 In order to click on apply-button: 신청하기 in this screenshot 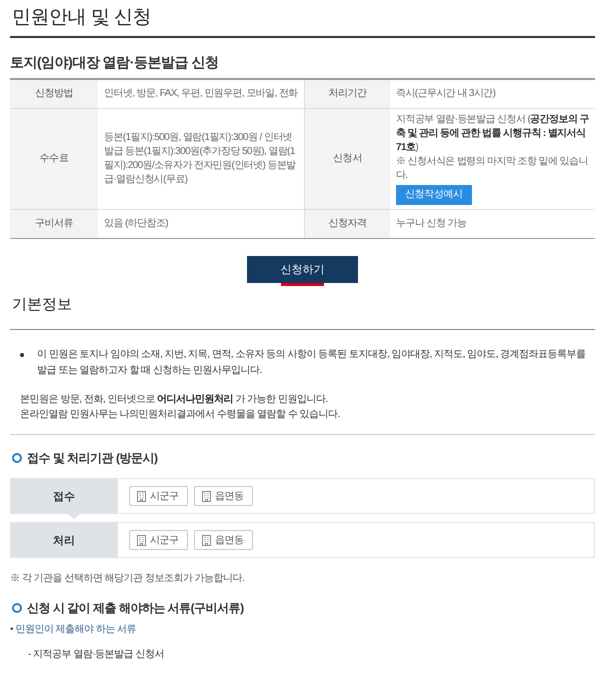, I will do `click(302, 269)`.